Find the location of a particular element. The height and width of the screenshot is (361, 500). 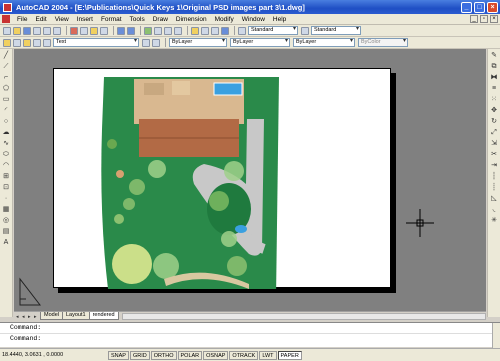

menu-help: Help is located at coordinates (279, 19).